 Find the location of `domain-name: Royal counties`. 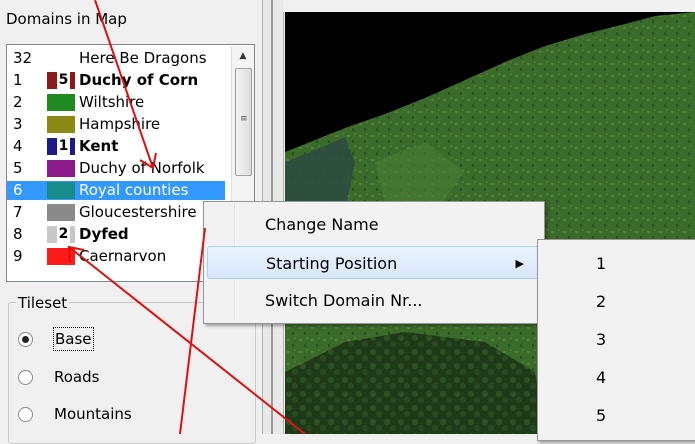

domain-name: Royal counties is located at coordinates (134, 190).